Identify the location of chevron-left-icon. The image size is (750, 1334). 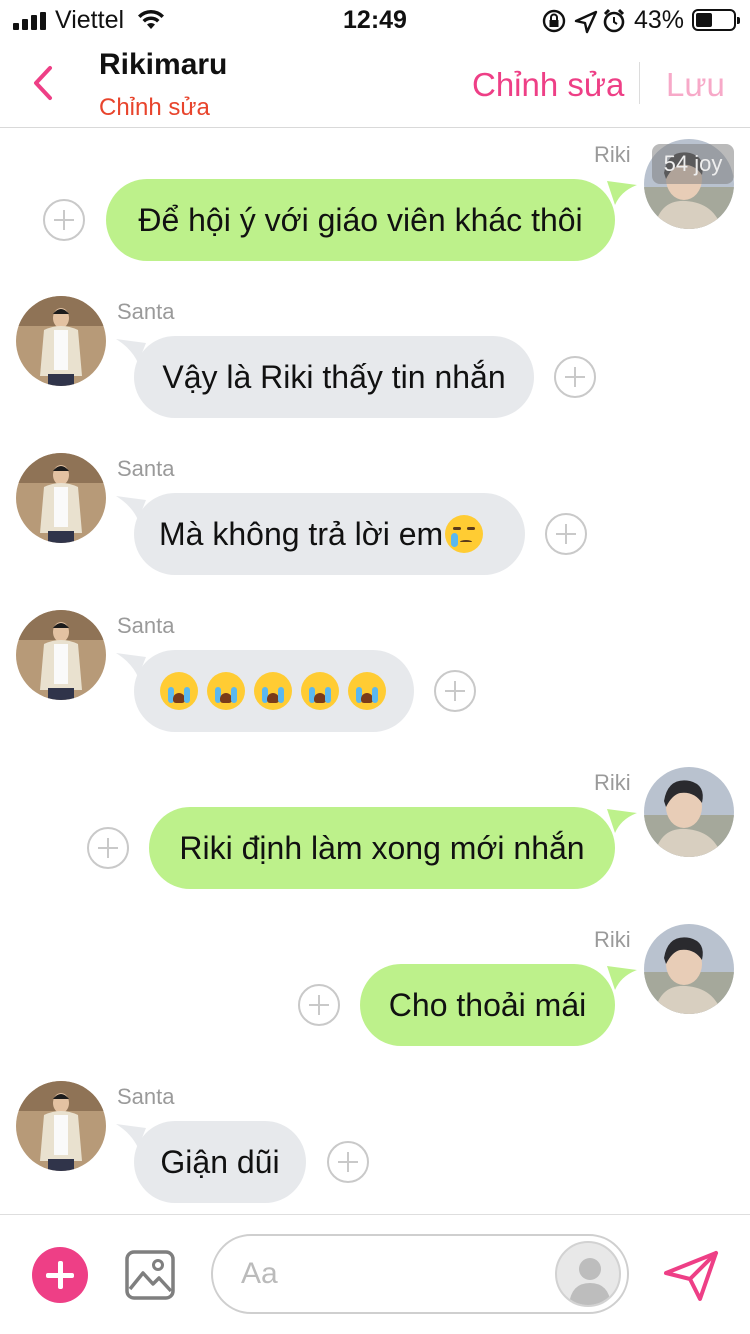
(44, 83).